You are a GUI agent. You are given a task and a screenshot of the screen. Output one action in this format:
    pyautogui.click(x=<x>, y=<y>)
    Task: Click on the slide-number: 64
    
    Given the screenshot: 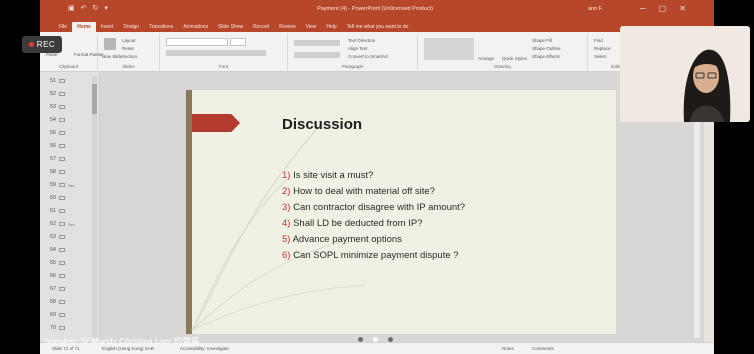 What is the action you would take?
    pyautogui.click(x=52, y=250)
    